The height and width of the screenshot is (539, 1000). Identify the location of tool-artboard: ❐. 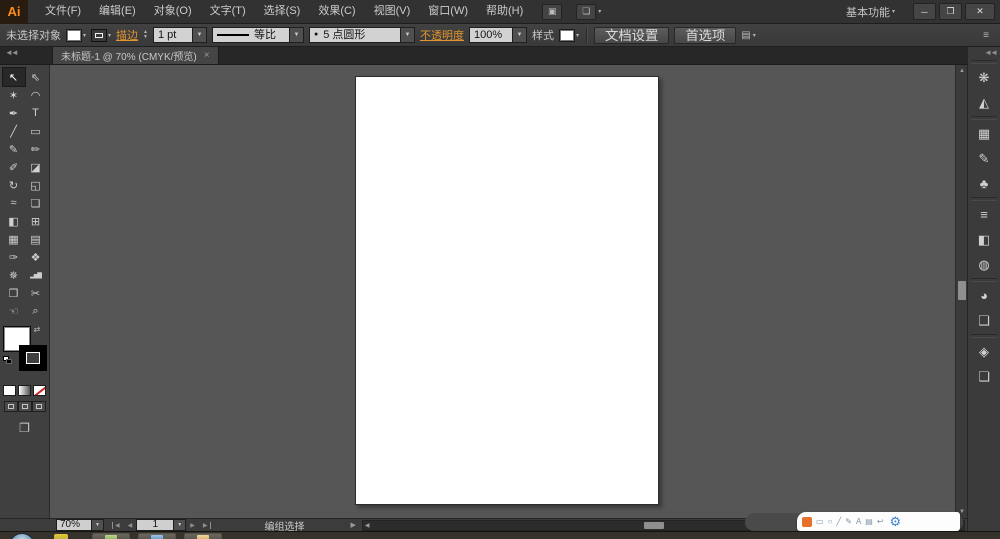
(14, 293).